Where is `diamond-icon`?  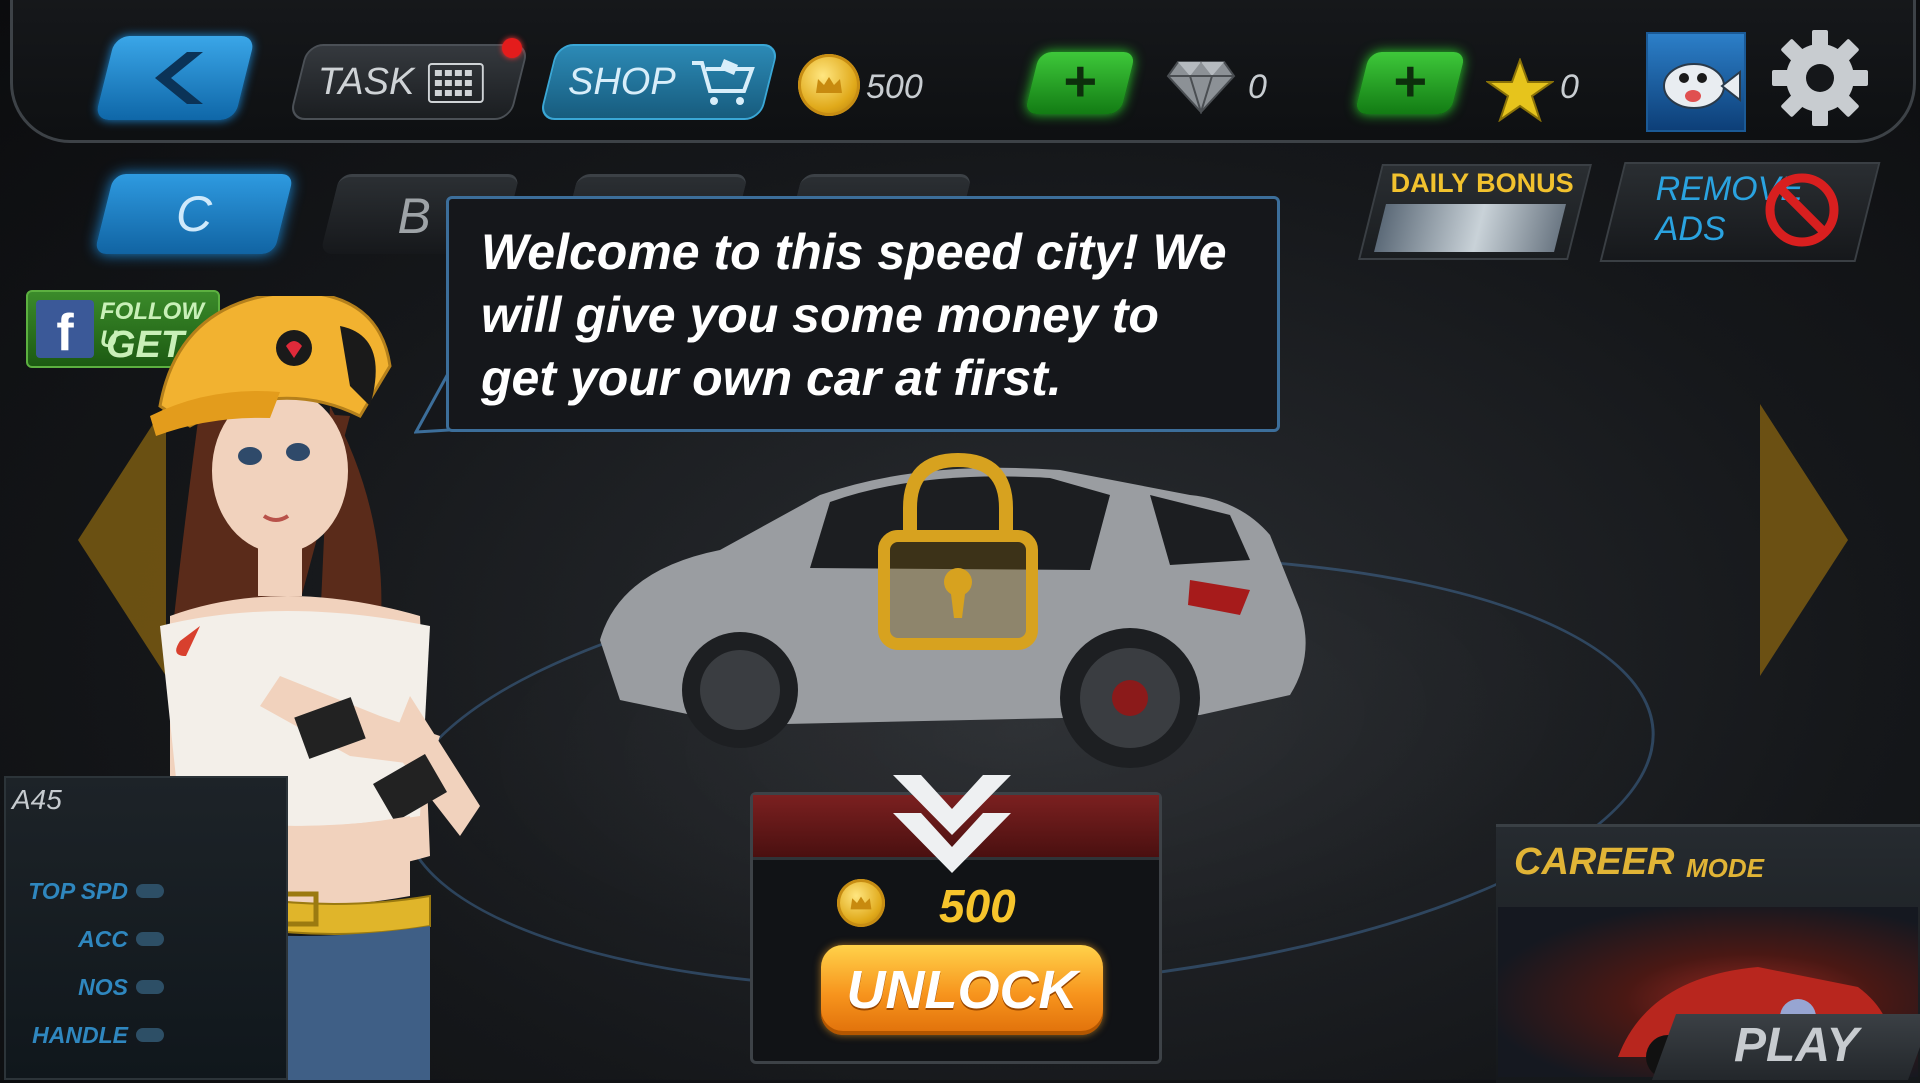
diamond-icon is located at coordinates (1201, 87).